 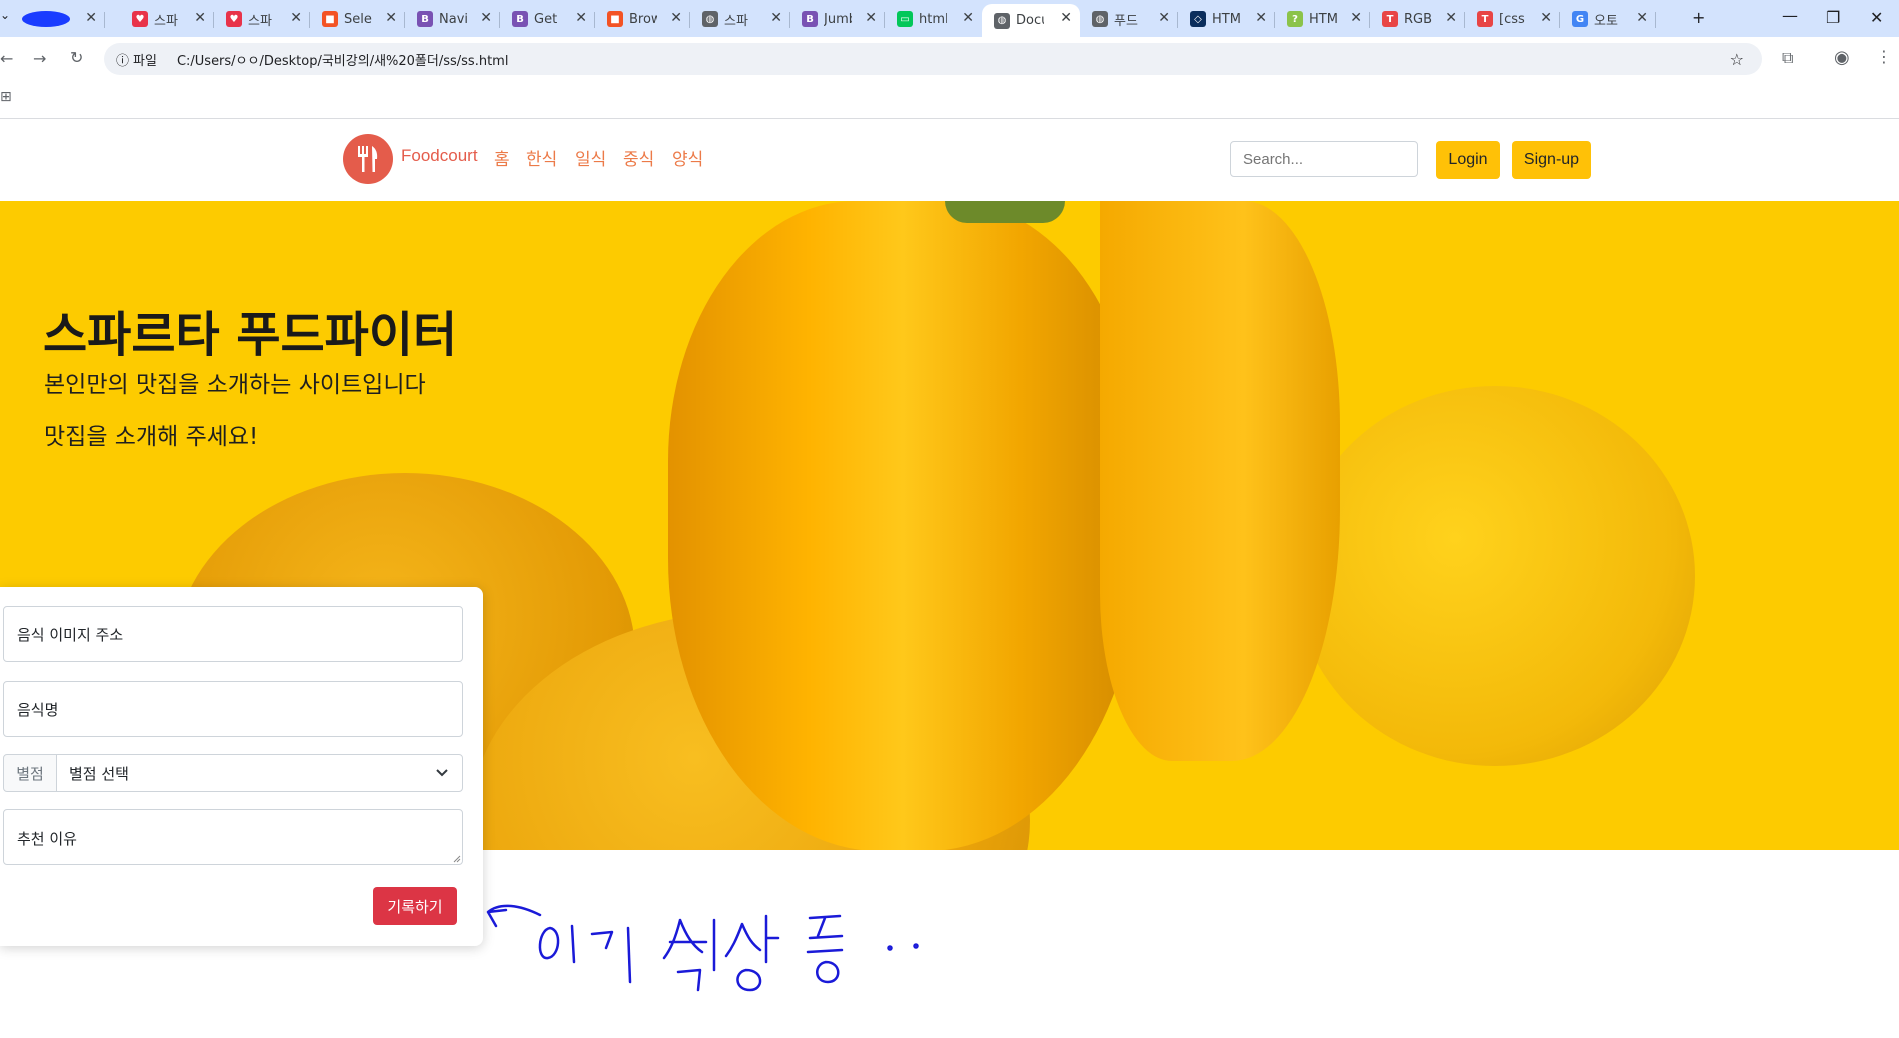 I want to click on browser-tab: G 오토 ✕, so click(x=1608, y=19).